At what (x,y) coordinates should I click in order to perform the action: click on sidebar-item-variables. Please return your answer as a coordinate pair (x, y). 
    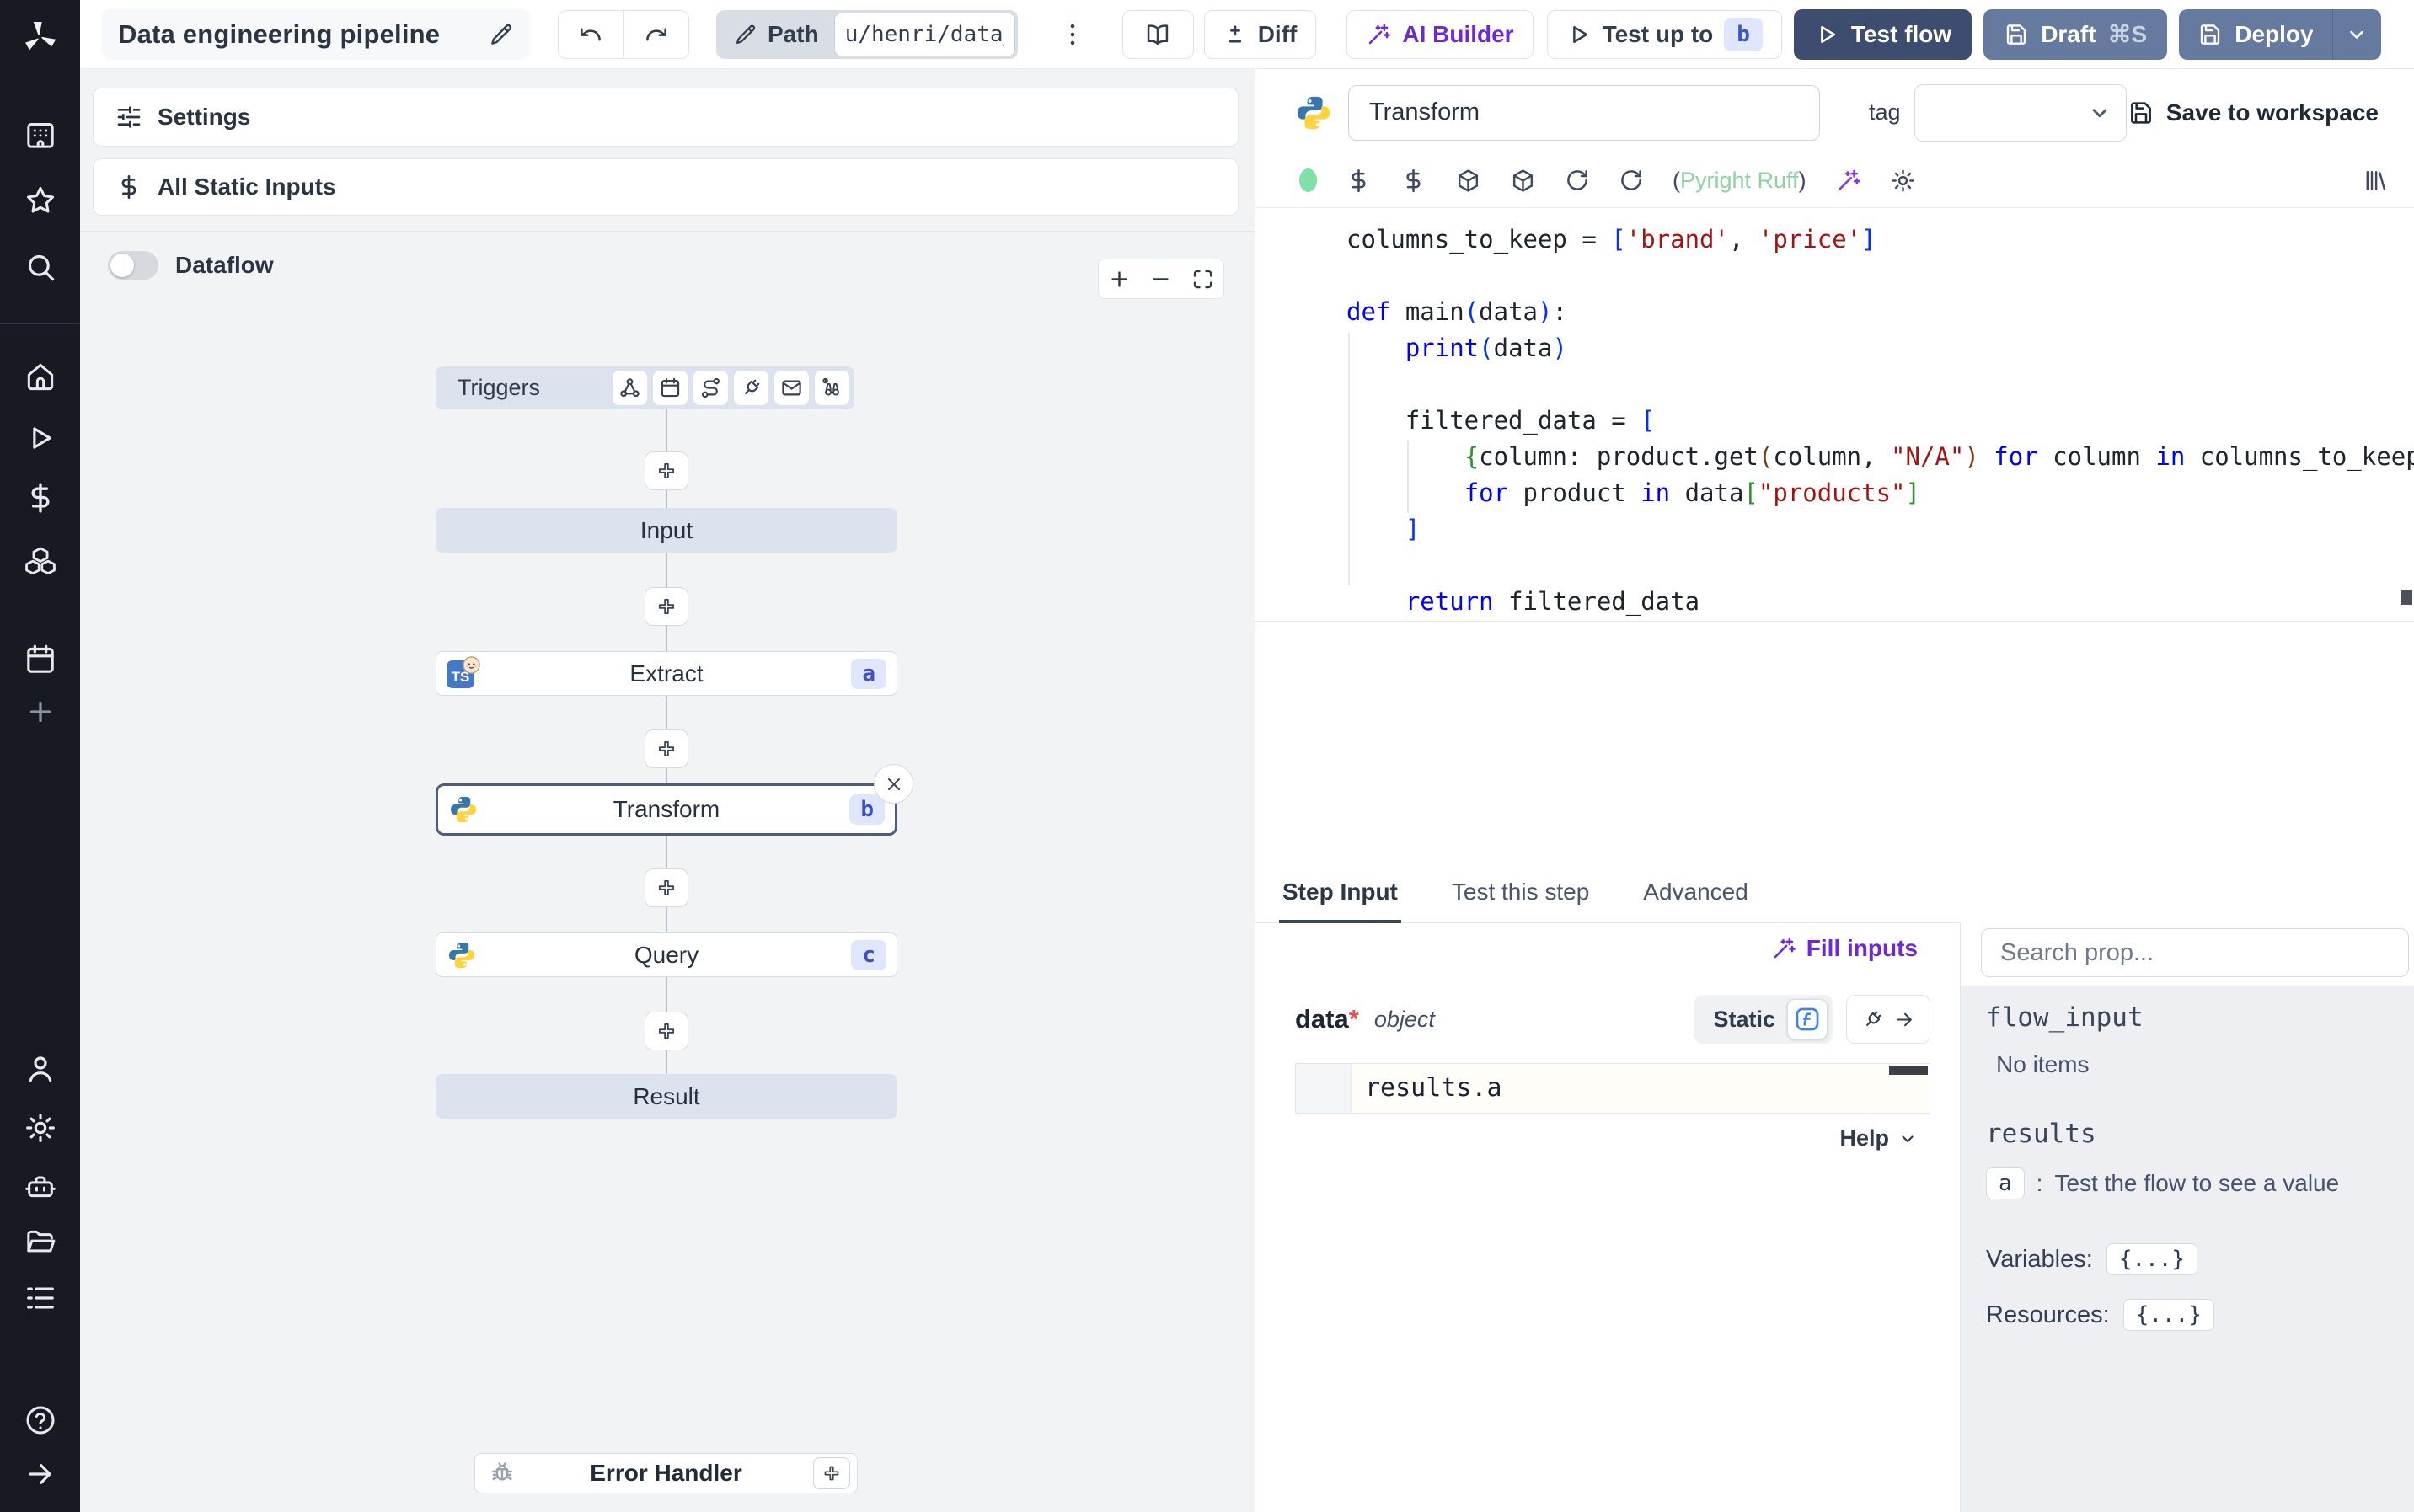
    Looking at the image, I should click on (40, 497).